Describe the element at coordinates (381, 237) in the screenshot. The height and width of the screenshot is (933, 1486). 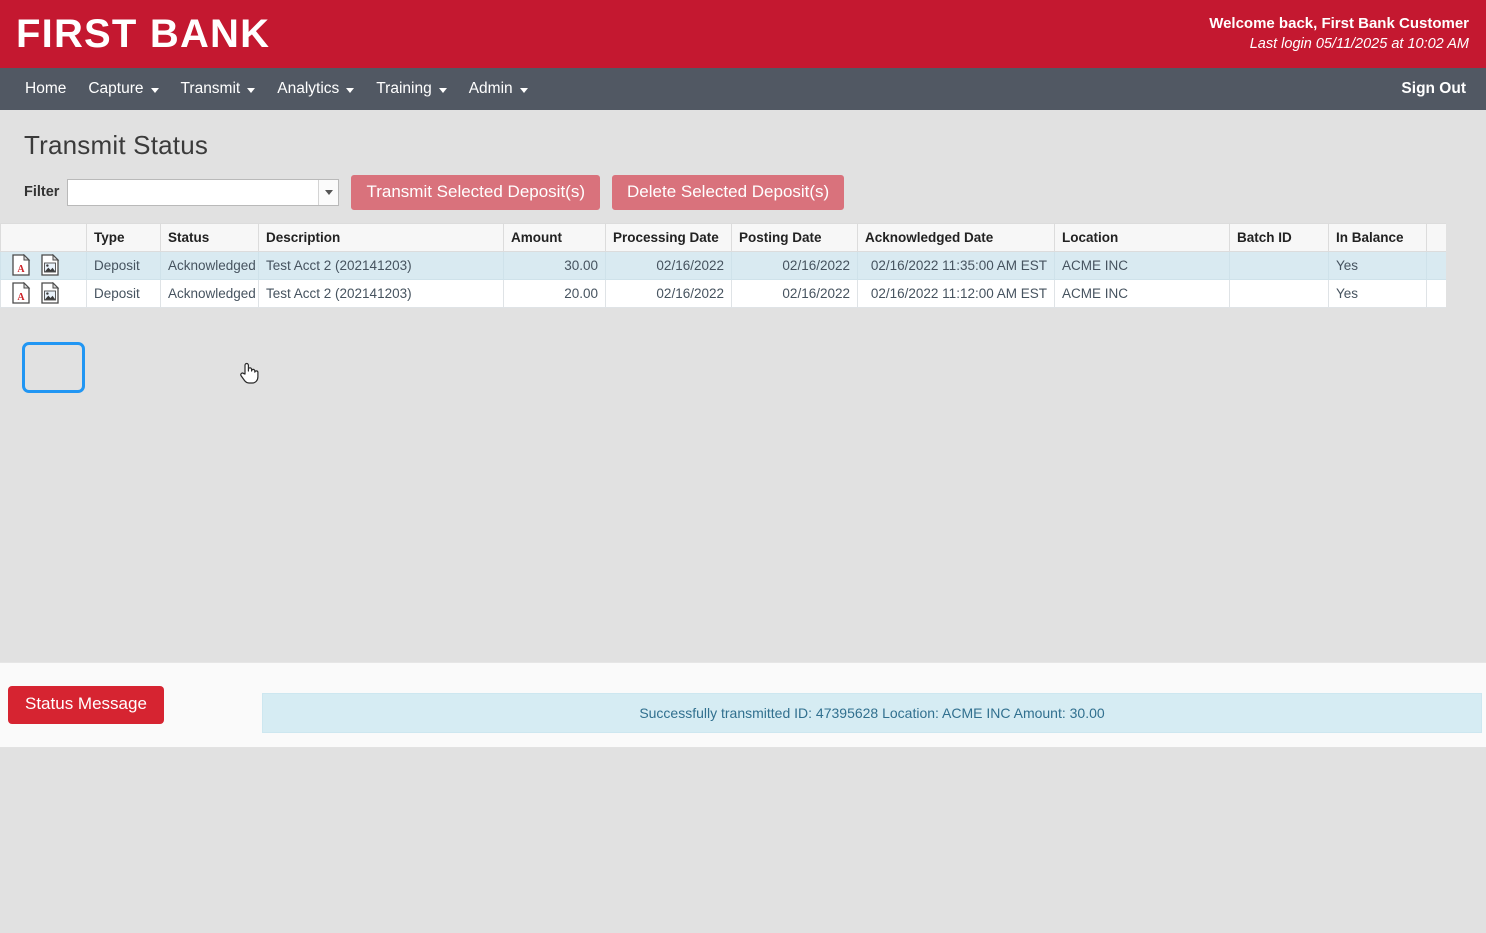
I see `column-header-description: Description` at that location.